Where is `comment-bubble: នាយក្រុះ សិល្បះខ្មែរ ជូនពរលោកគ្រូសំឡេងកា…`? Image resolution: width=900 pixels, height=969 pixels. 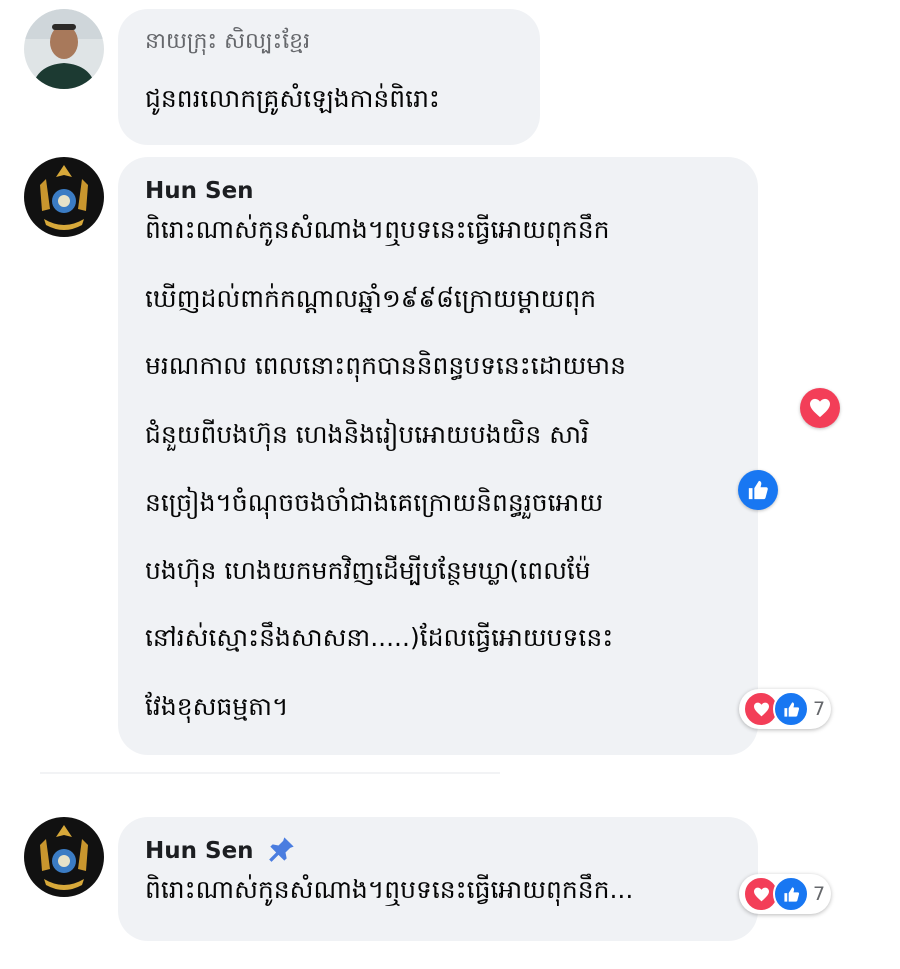
comment-bubble: នាយក្រុះ សិល្បះខ្មែរ ជូនពរលោកគ្រូសំឡេងកា… is located at coordinates (329, 77).